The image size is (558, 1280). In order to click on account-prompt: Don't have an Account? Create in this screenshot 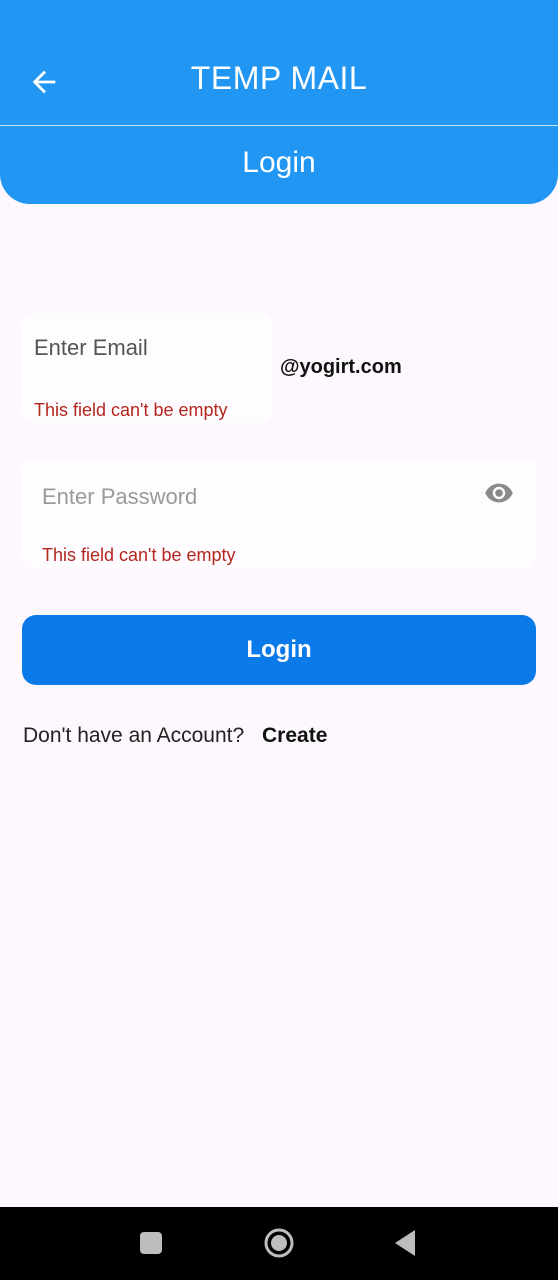, I will do `click(175, 736)`.